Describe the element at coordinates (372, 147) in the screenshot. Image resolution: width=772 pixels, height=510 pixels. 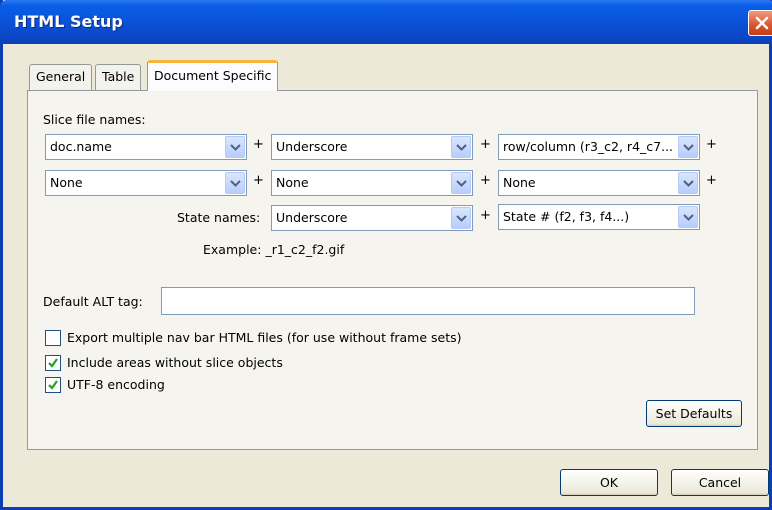
I see `slice-name-select-2: Underscore` at that location.